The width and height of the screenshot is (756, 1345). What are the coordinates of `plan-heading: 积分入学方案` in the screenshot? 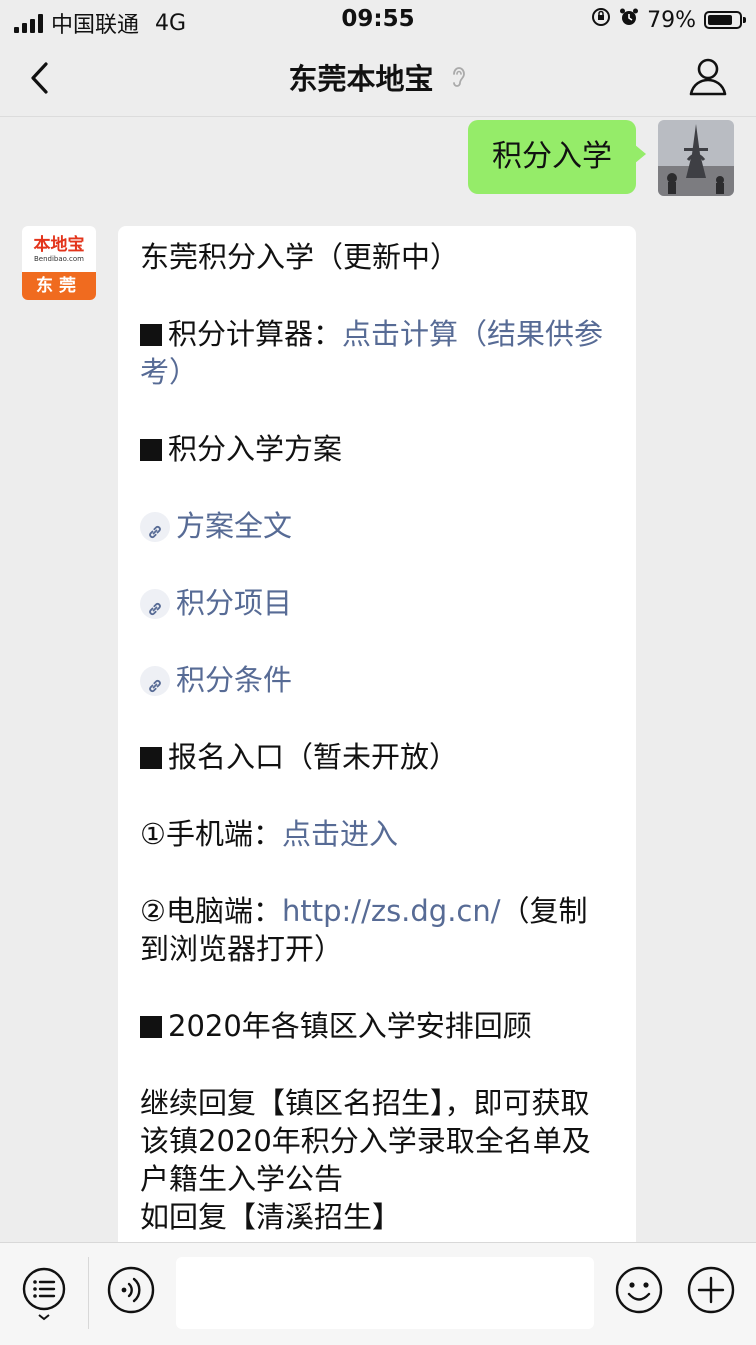 It's located at (255, 449).